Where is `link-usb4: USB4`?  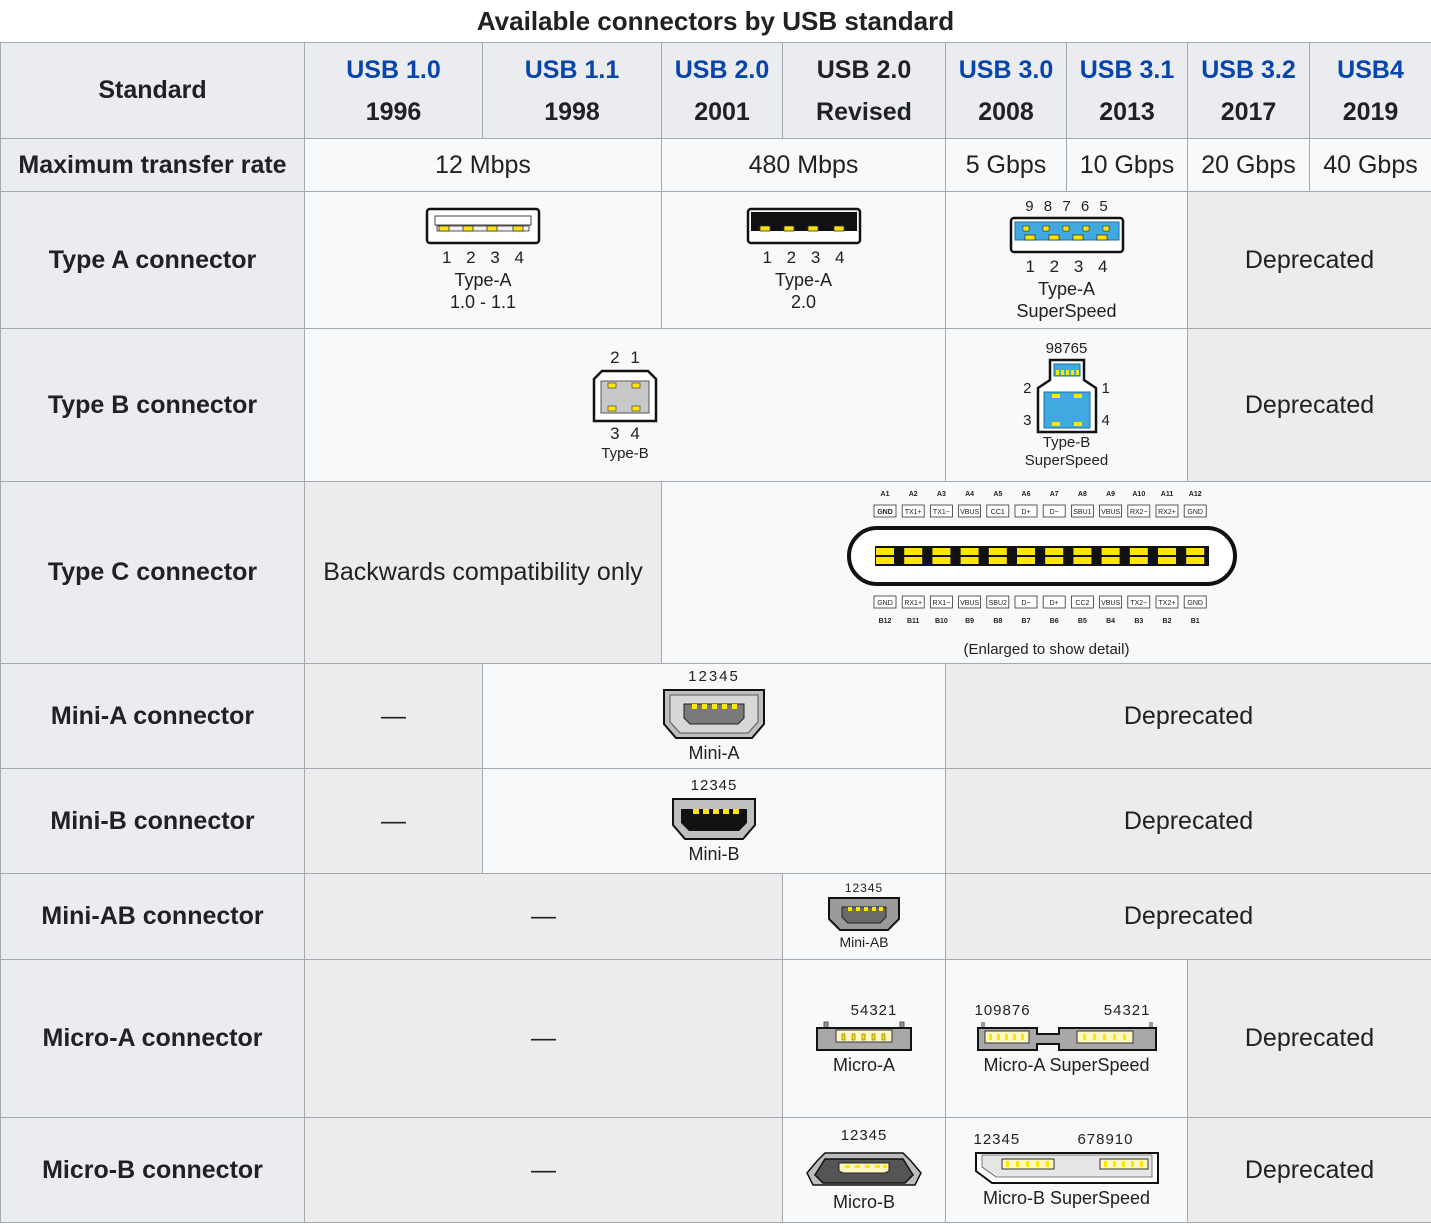
link-usb4: USB4 is located at coordinates (1371, 70).